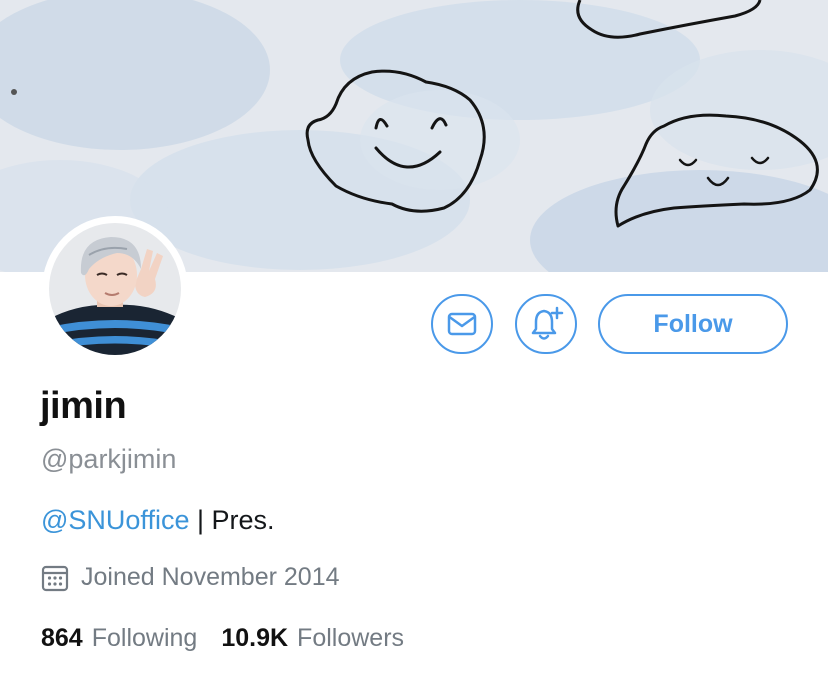 This screenshot has width=828, height=684. What do you see at coordinates (255, 638) in the screenshot?
I see `followers-count: 10.9K` at bounding box center [255, 638].